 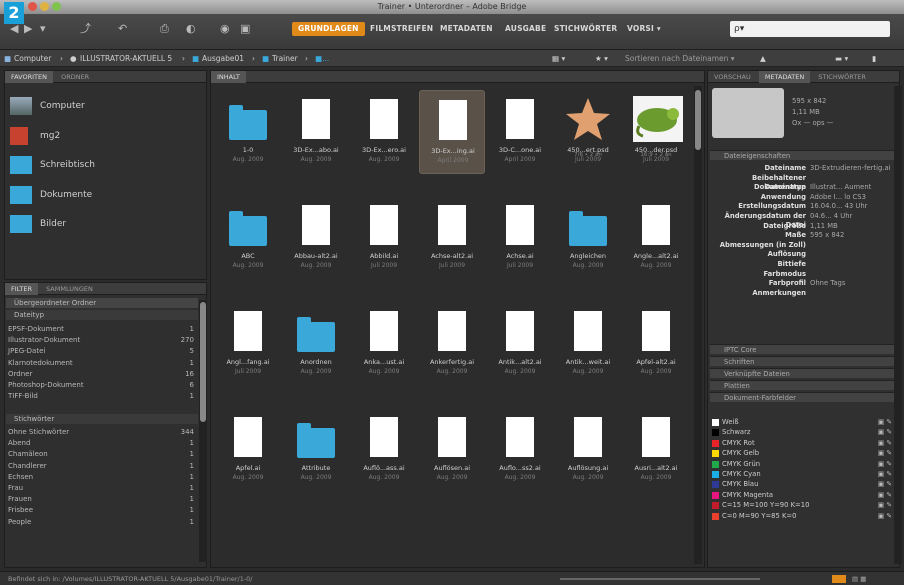 What do you see at coordinates (680, 58) in the screenshot?
I see `sort-dropdown: Sortieren nach Dateinamen ▾` at bounding box center [680, 58].